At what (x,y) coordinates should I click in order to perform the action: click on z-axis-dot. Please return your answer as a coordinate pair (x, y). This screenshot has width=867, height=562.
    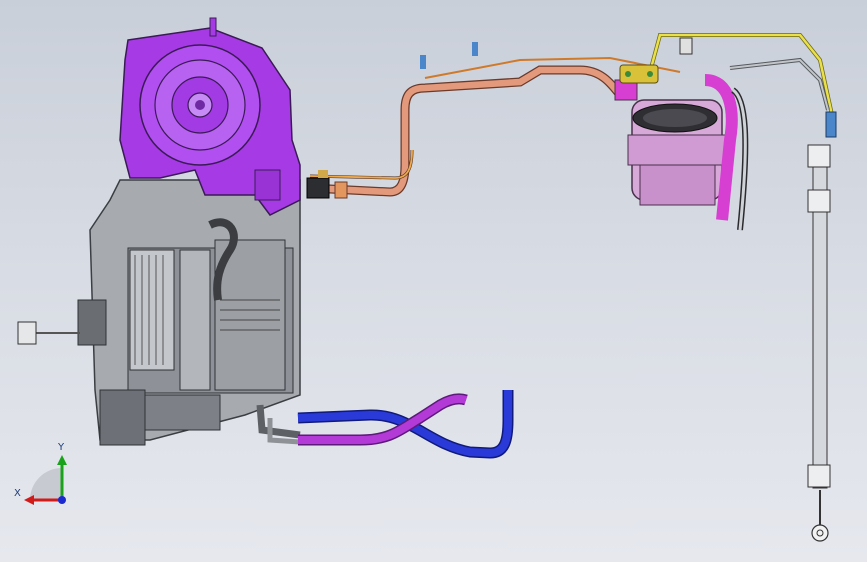
    Looking at the image, I should click on (62, 500).